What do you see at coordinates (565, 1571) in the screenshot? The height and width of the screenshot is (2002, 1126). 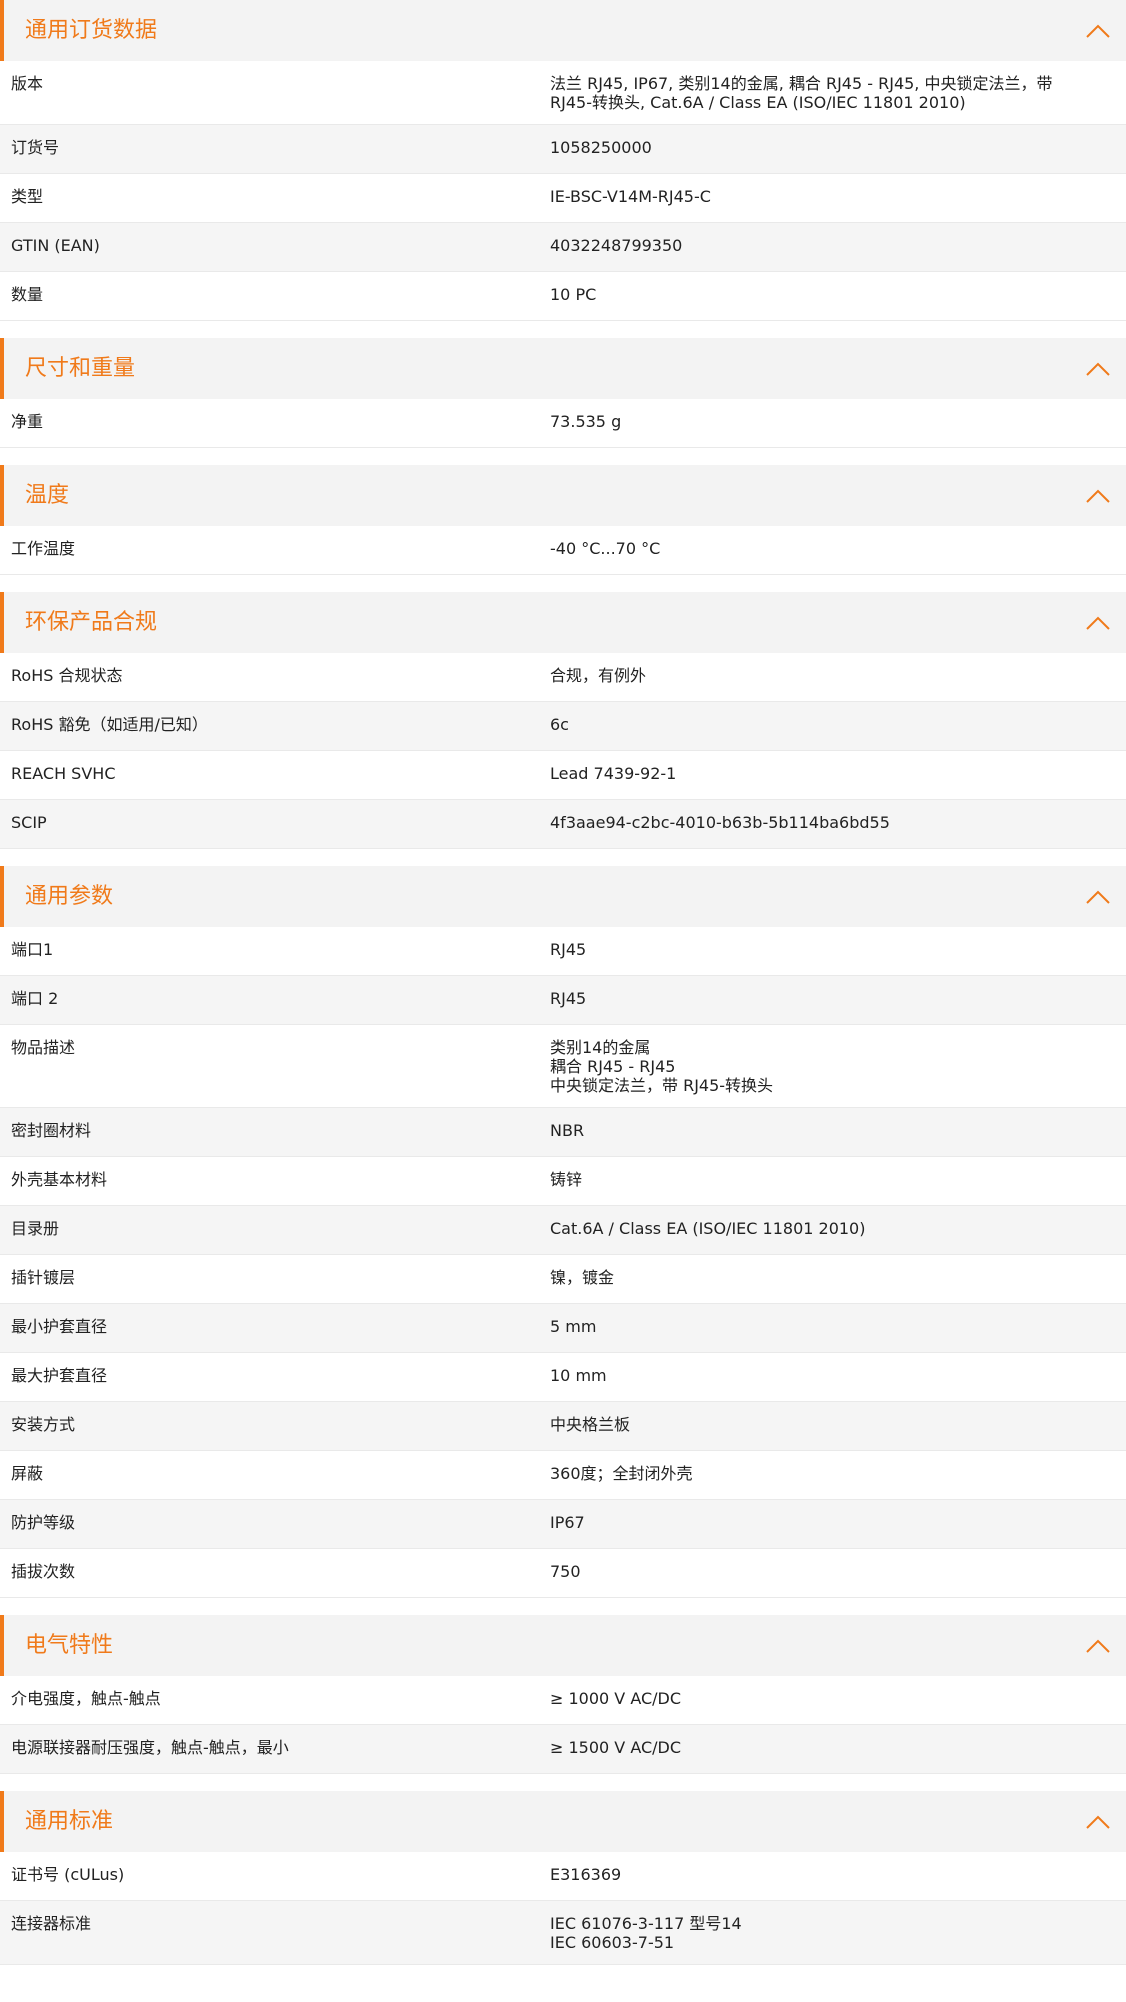 I see `spec-value-line: 750` at bounding box center [565, 1571].